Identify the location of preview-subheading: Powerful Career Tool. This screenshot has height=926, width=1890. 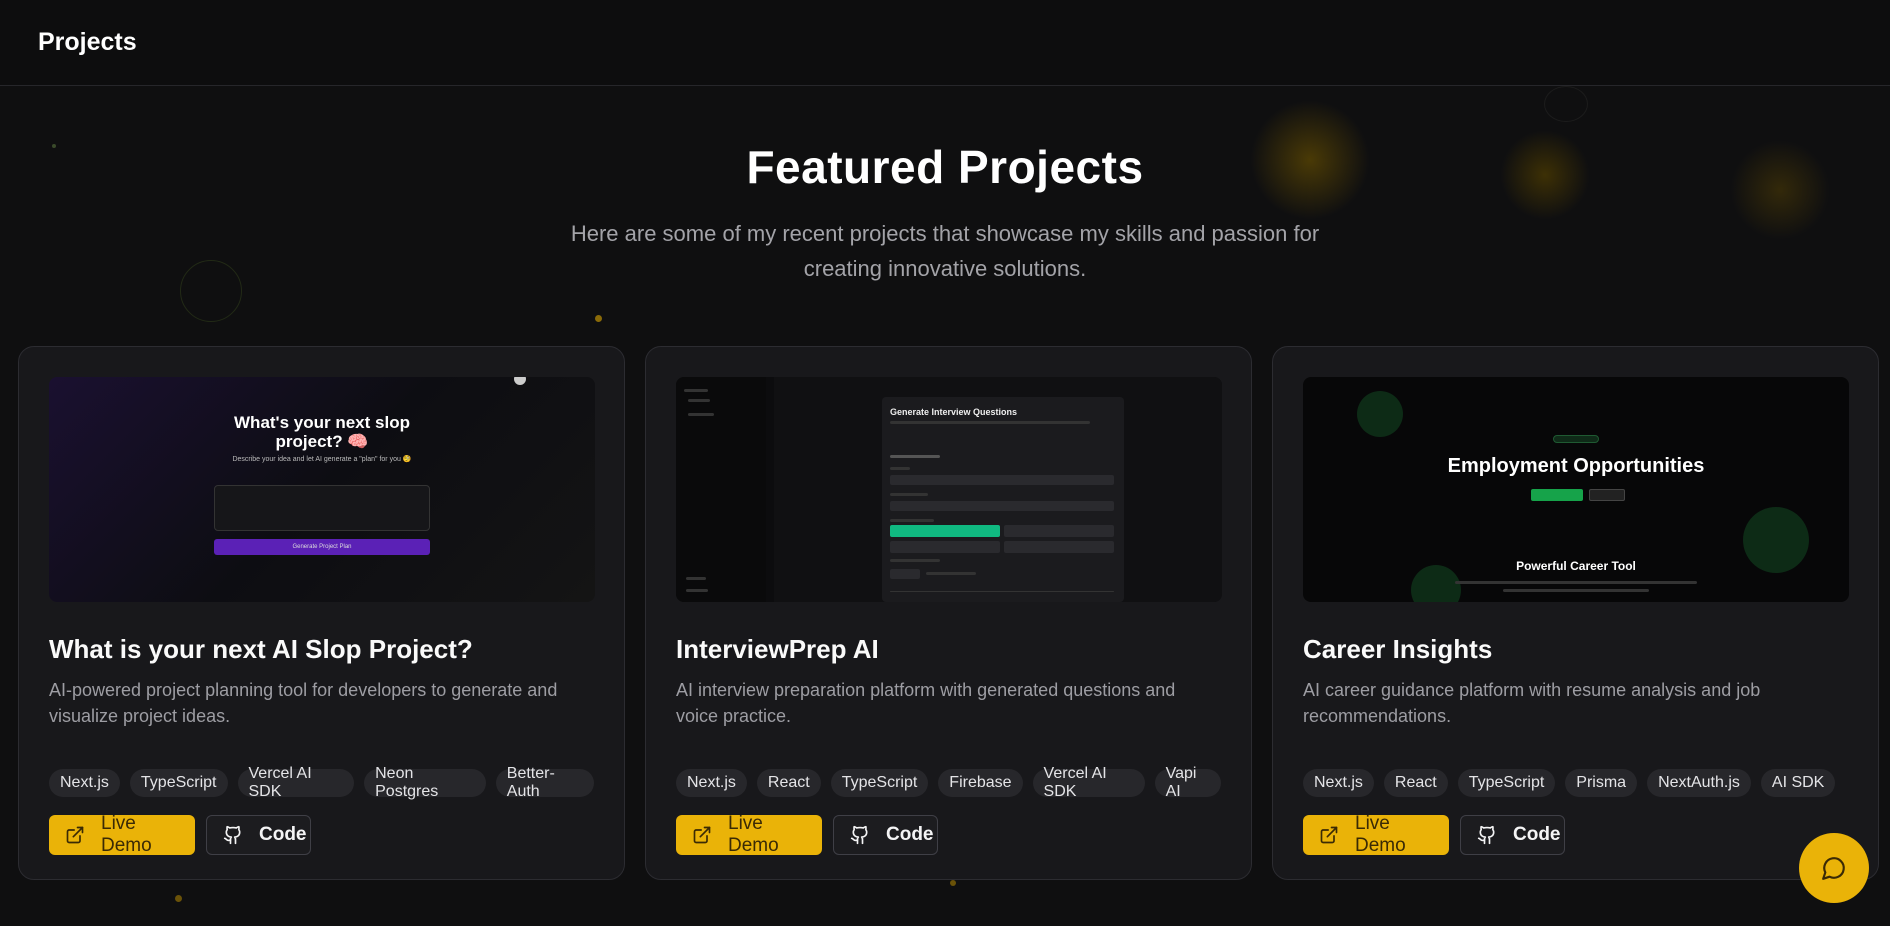
(1576, 566).